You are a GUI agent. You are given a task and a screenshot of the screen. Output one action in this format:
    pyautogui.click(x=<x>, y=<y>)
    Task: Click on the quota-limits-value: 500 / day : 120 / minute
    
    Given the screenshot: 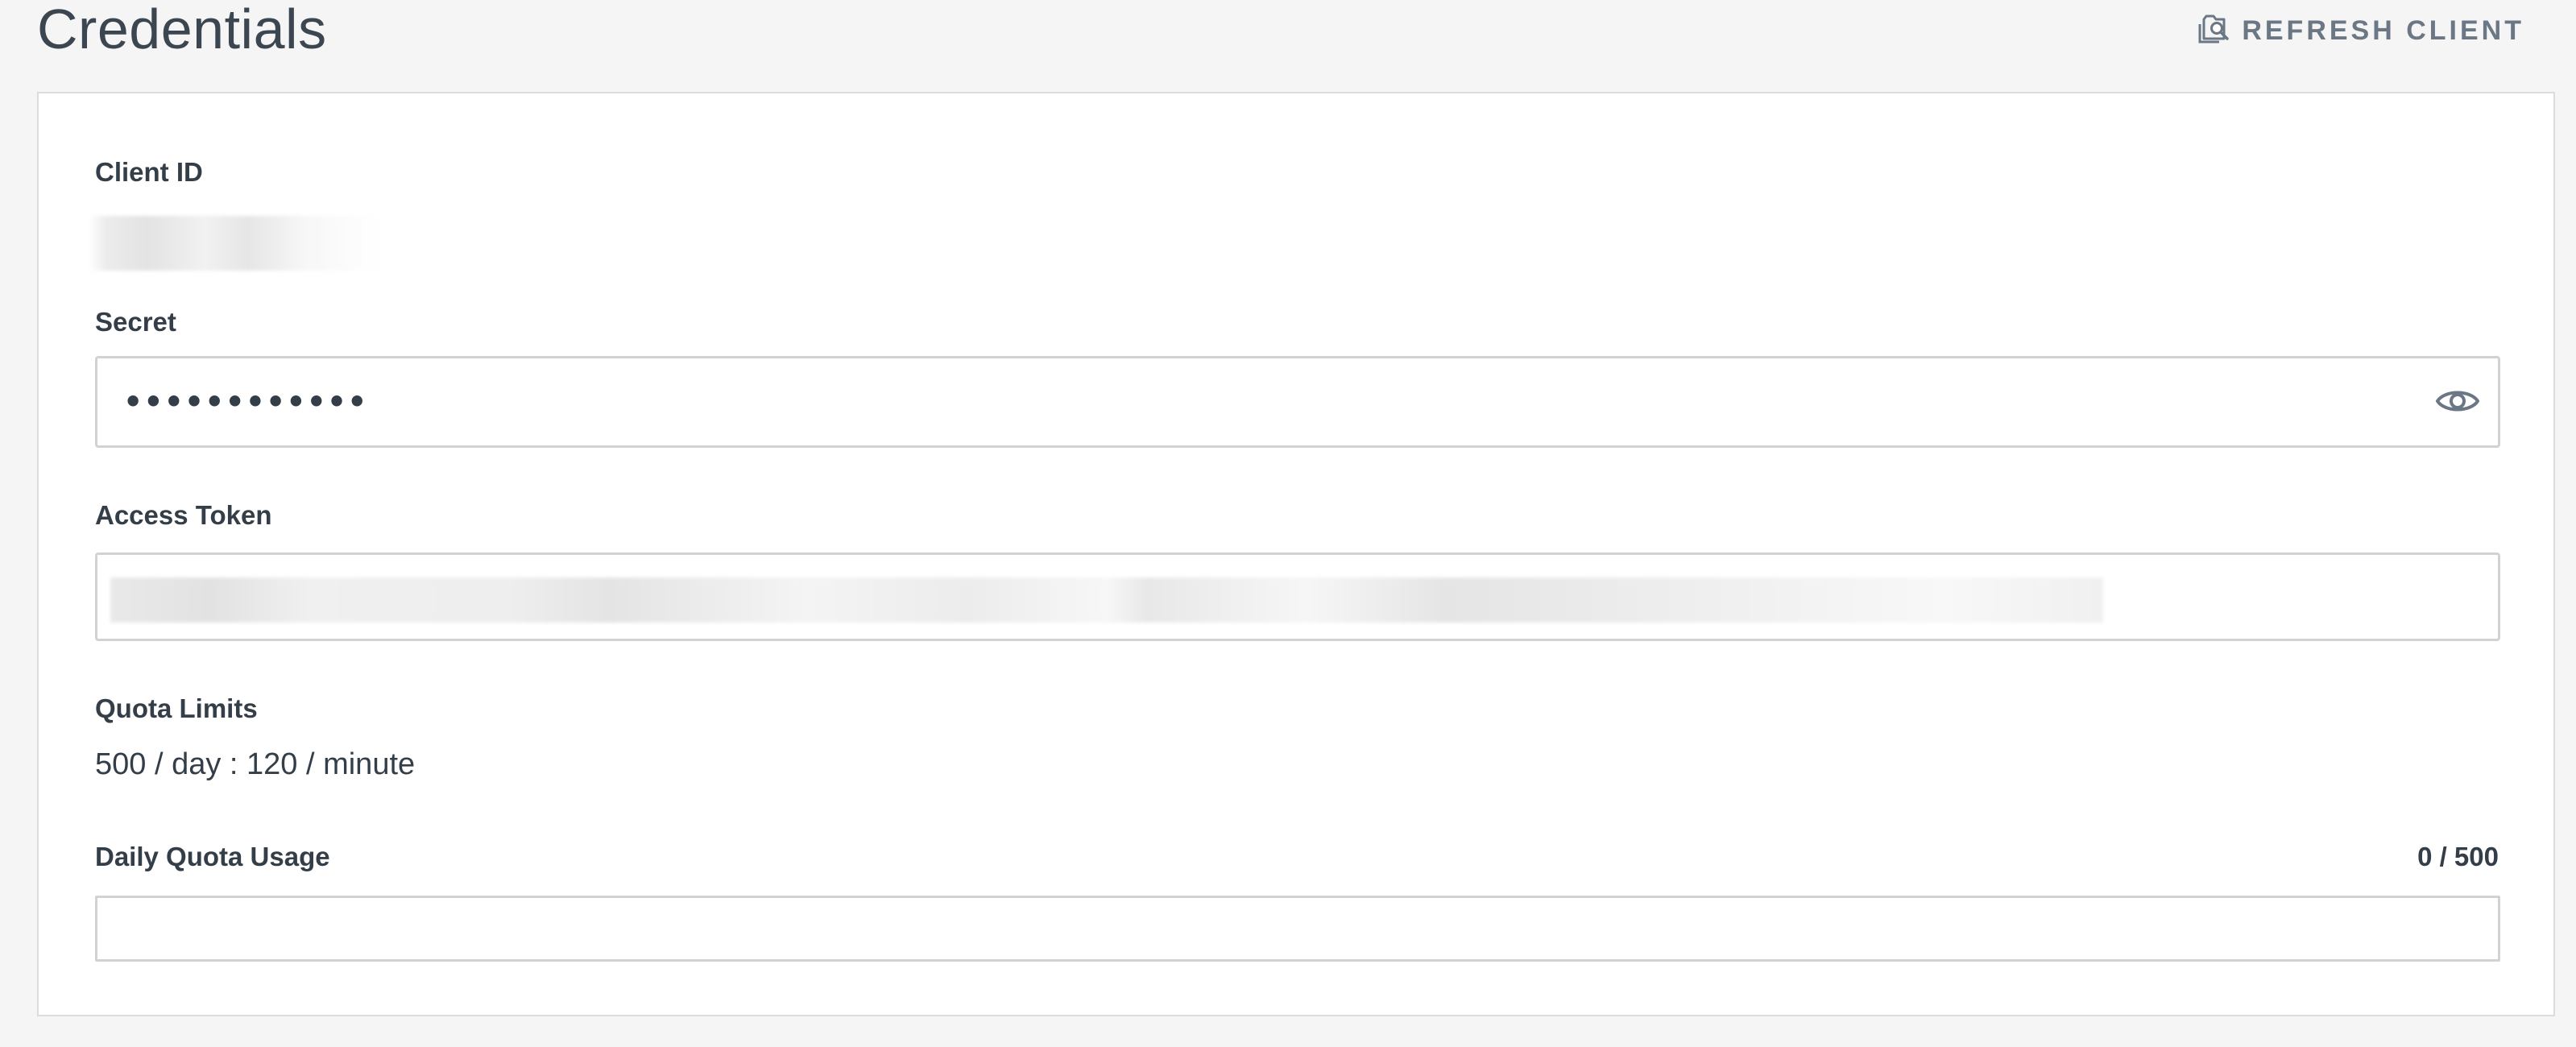 What is the action you would take?
    pyautogui.click(x=255, y=764)
    